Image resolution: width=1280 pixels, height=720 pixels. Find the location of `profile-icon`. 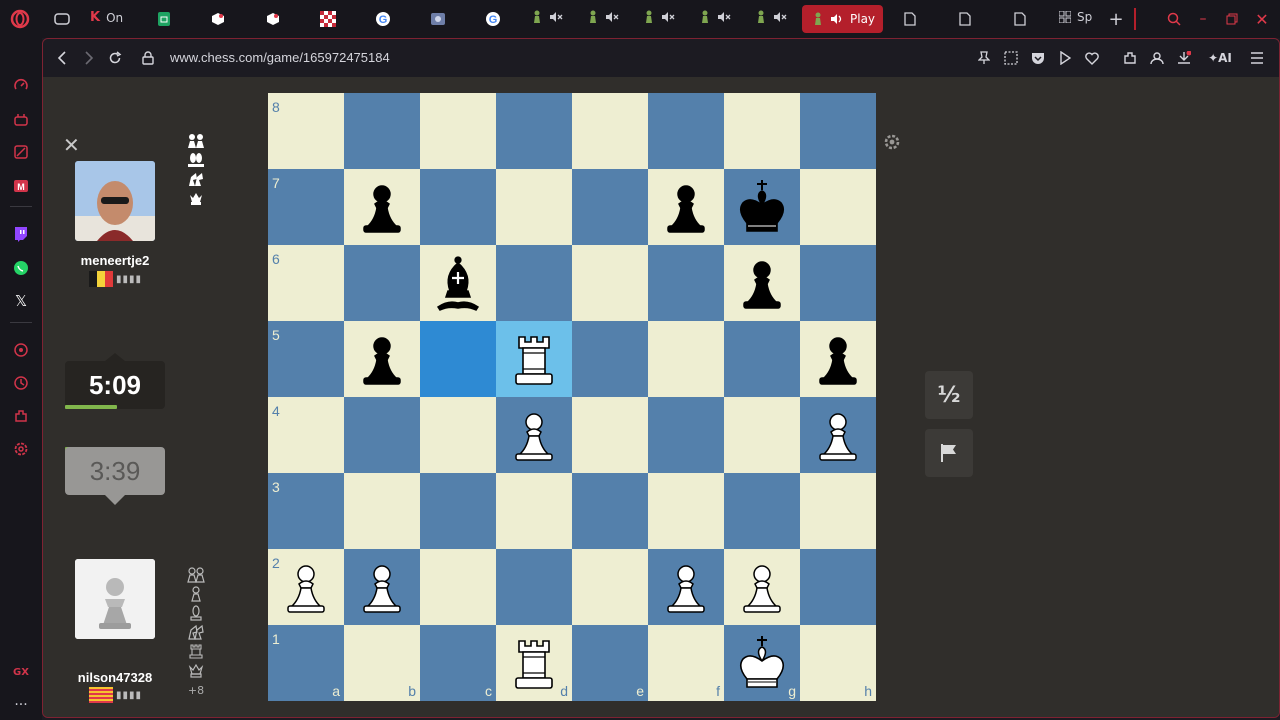

profile-icon is located at coordinates (1157, 58).